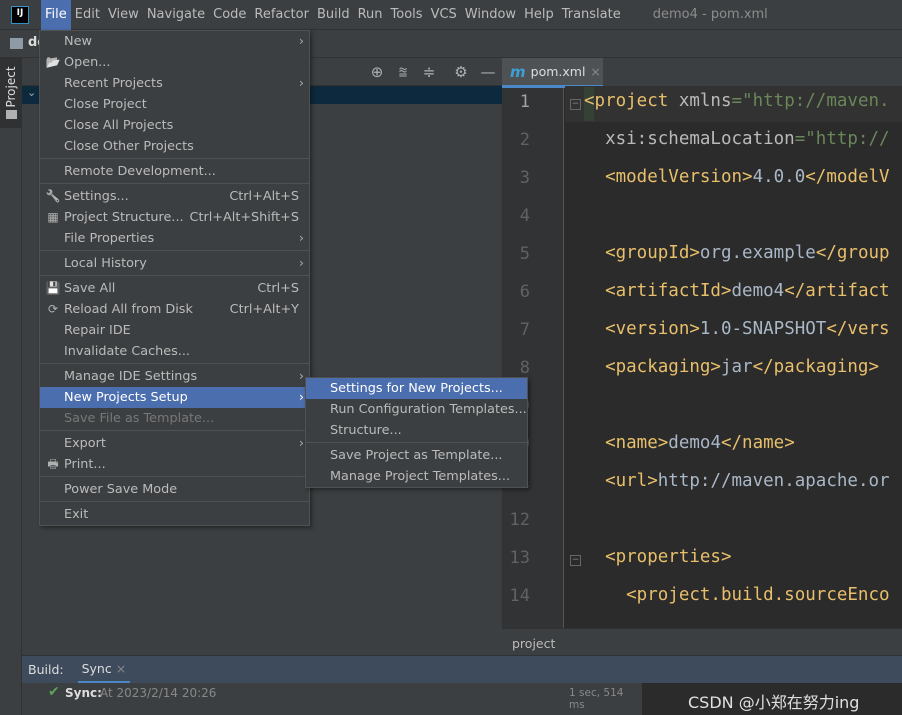  What do you see at coordinates (97, 330) in the screenshot?
I see `menu-item-label: Repair IDE` at bounding box center [97, 330].